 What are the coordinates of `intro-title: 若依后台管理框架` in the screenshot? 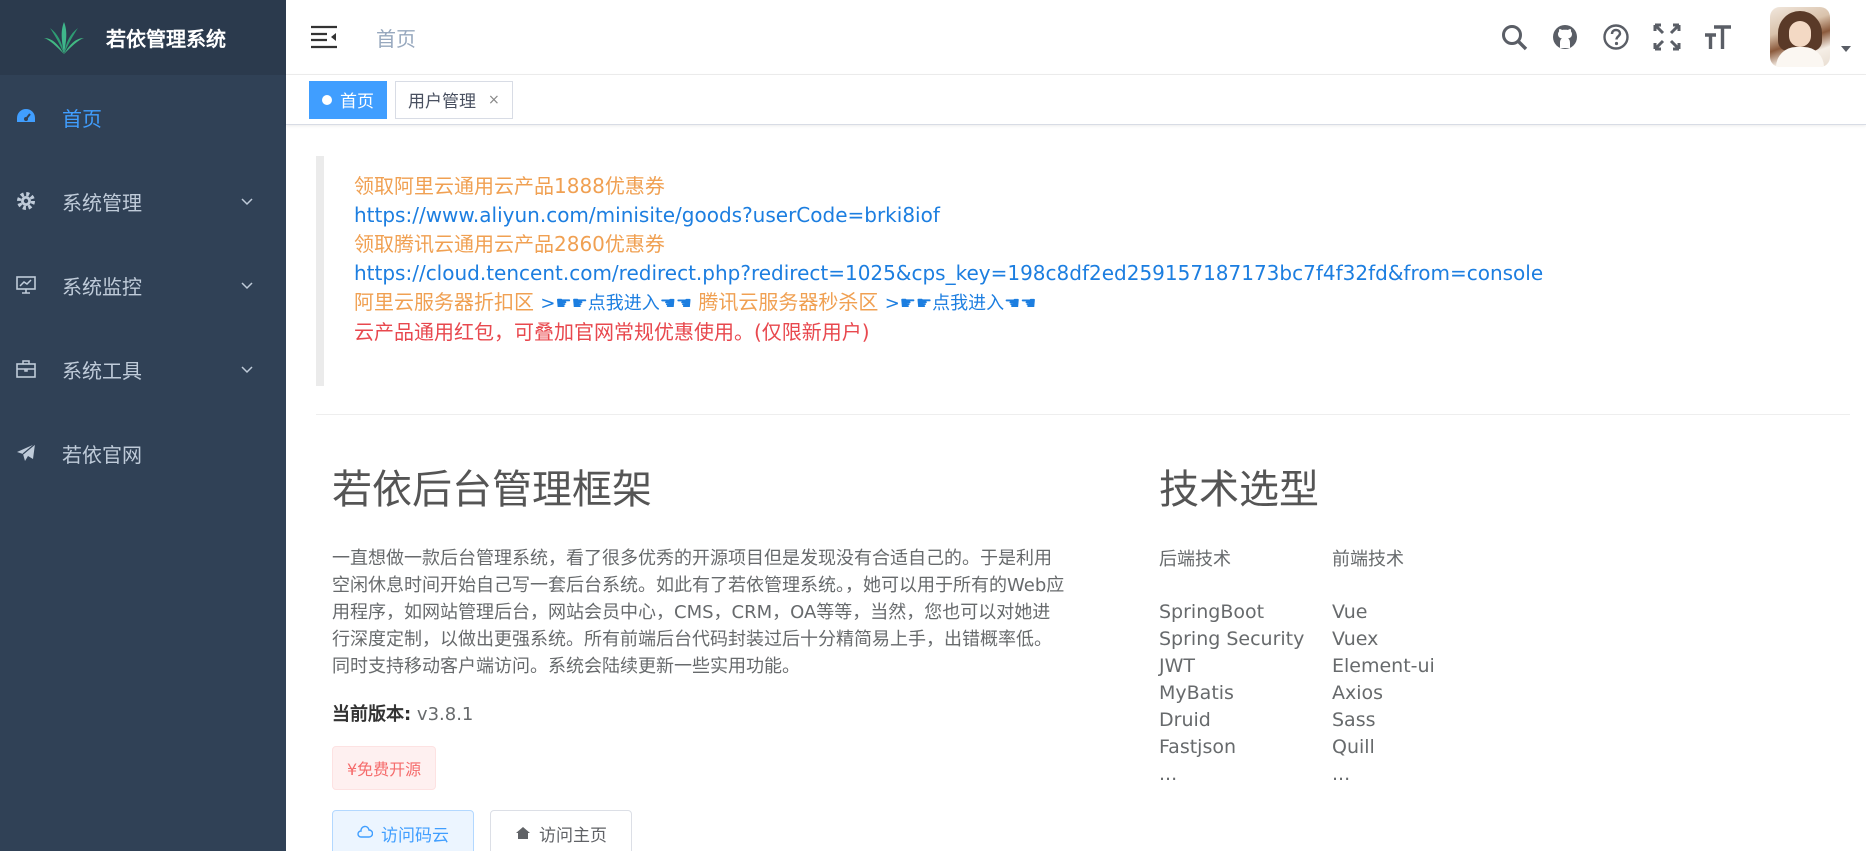 It's located at (492, 490).